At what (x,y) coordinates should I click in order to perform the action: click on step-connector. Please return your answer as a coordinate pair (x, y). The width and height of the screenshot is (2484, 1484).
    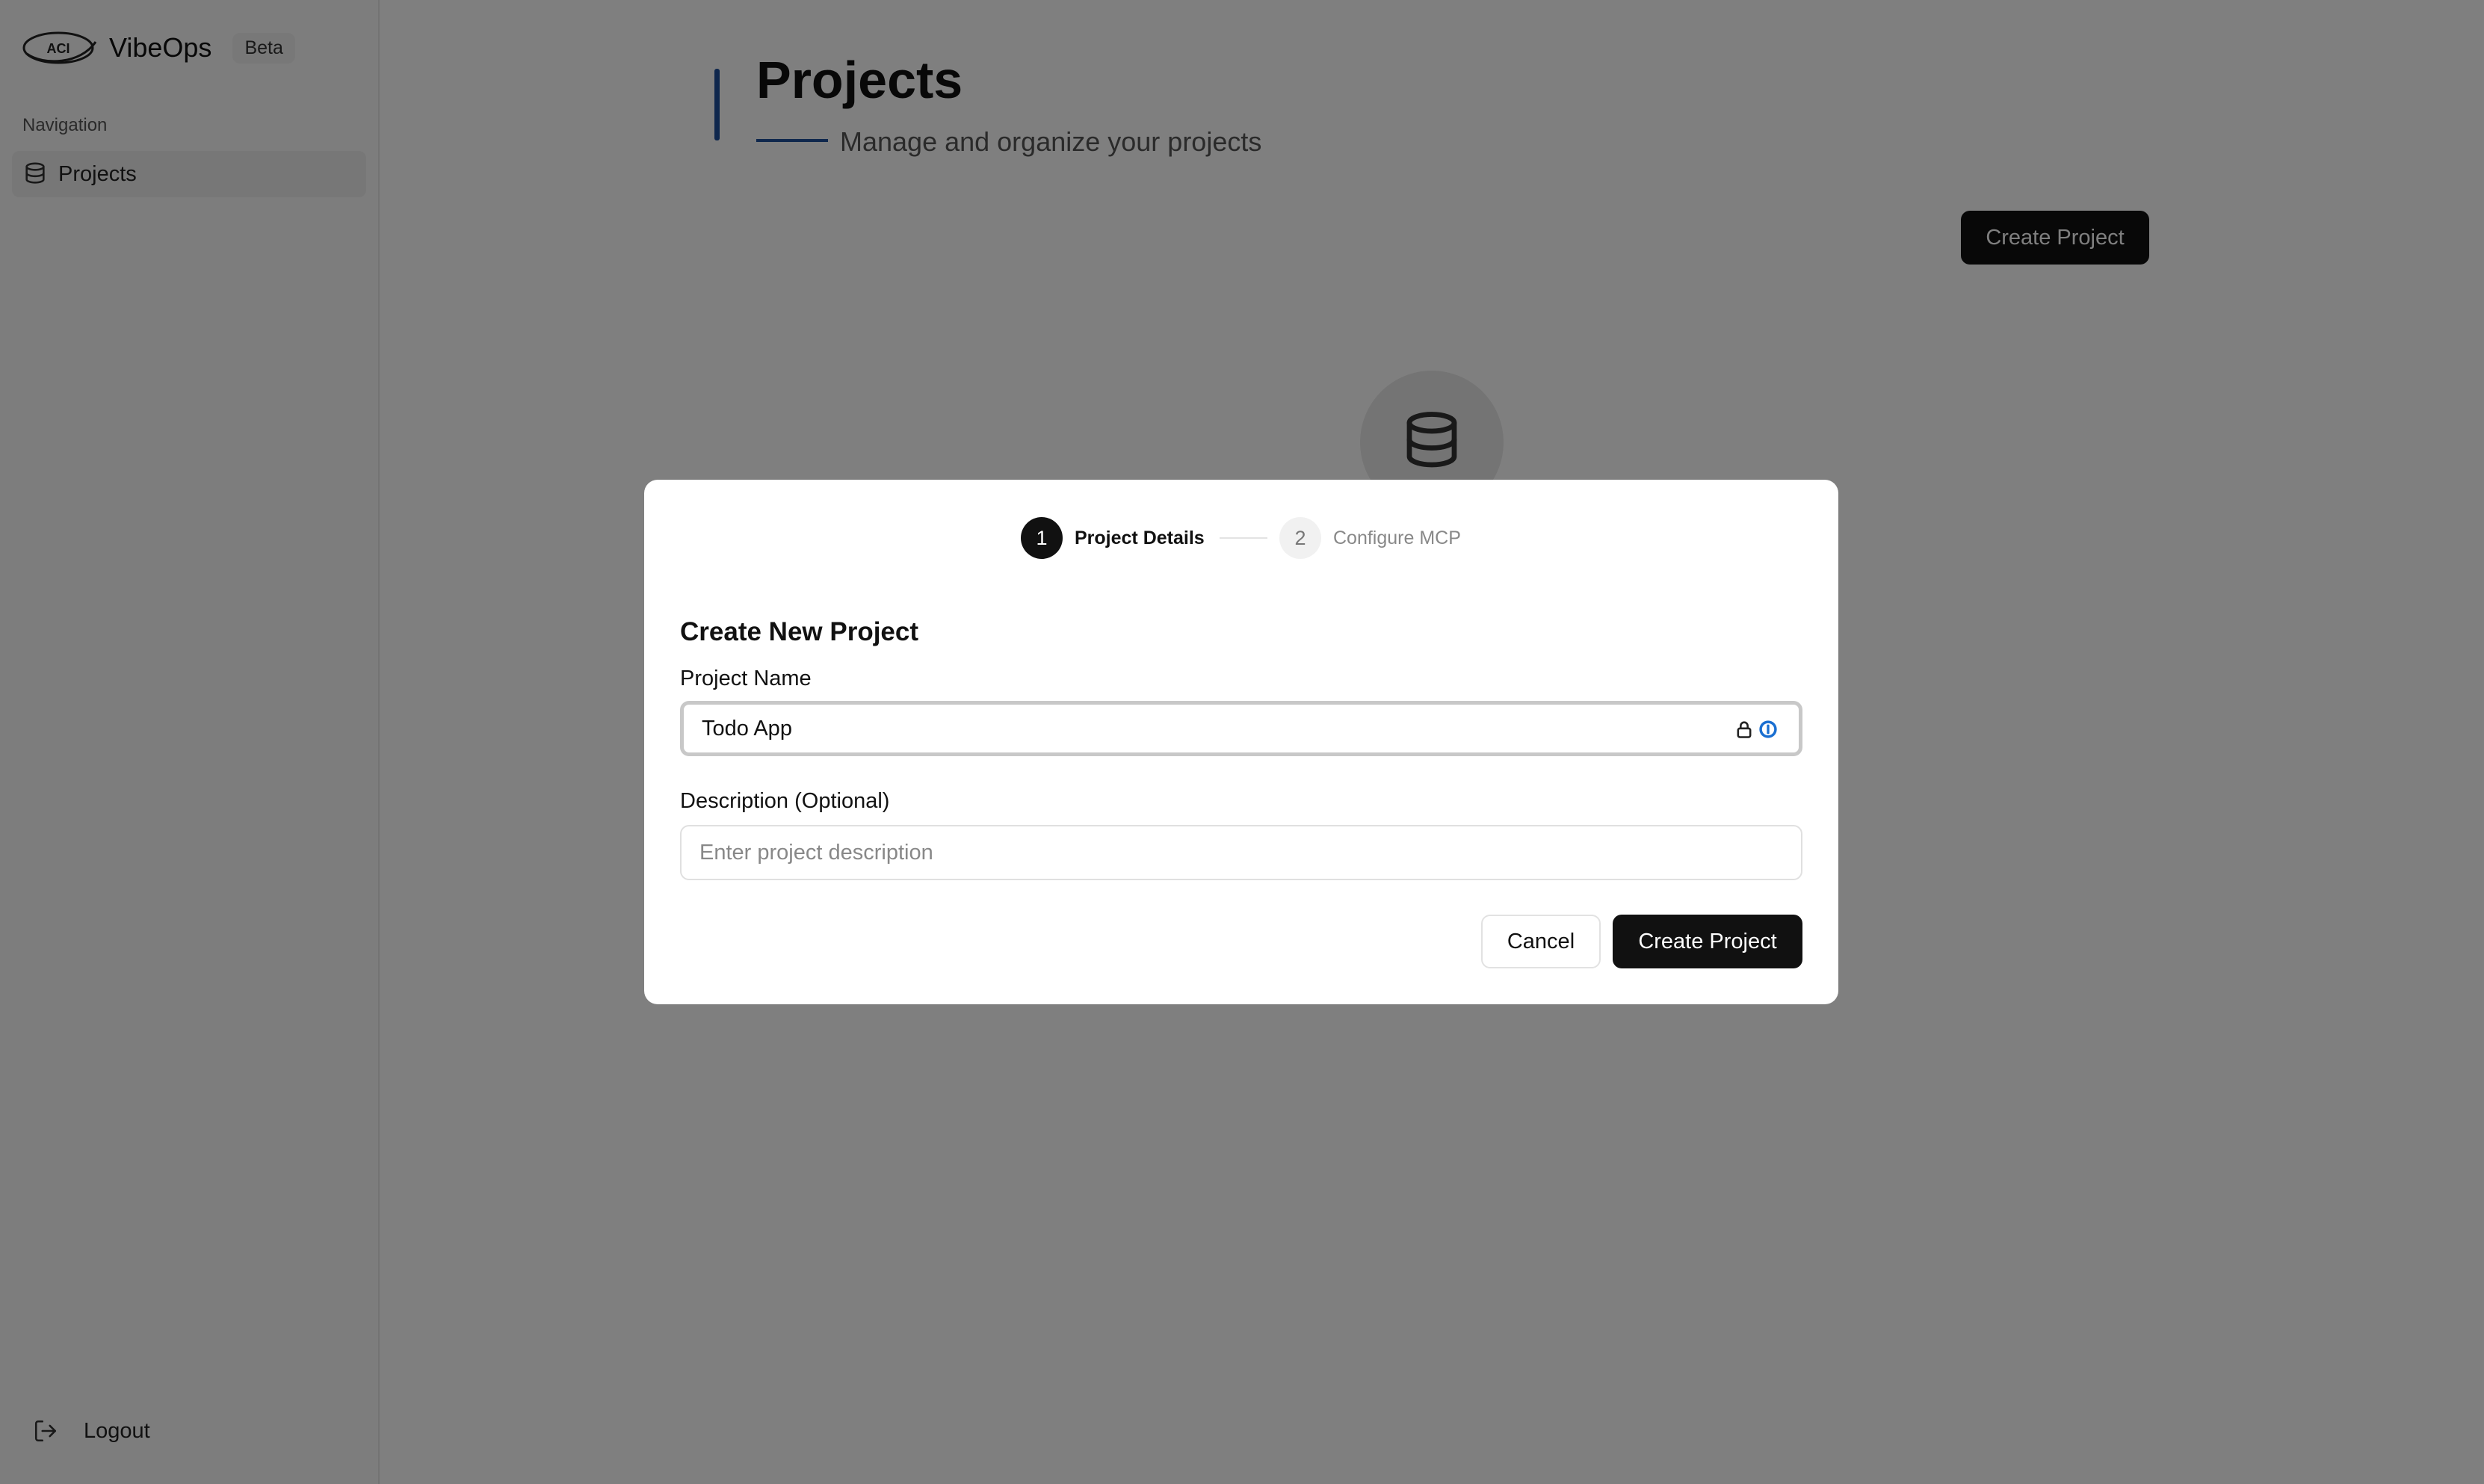
    Looking at the image, I should click on (1243, 538).